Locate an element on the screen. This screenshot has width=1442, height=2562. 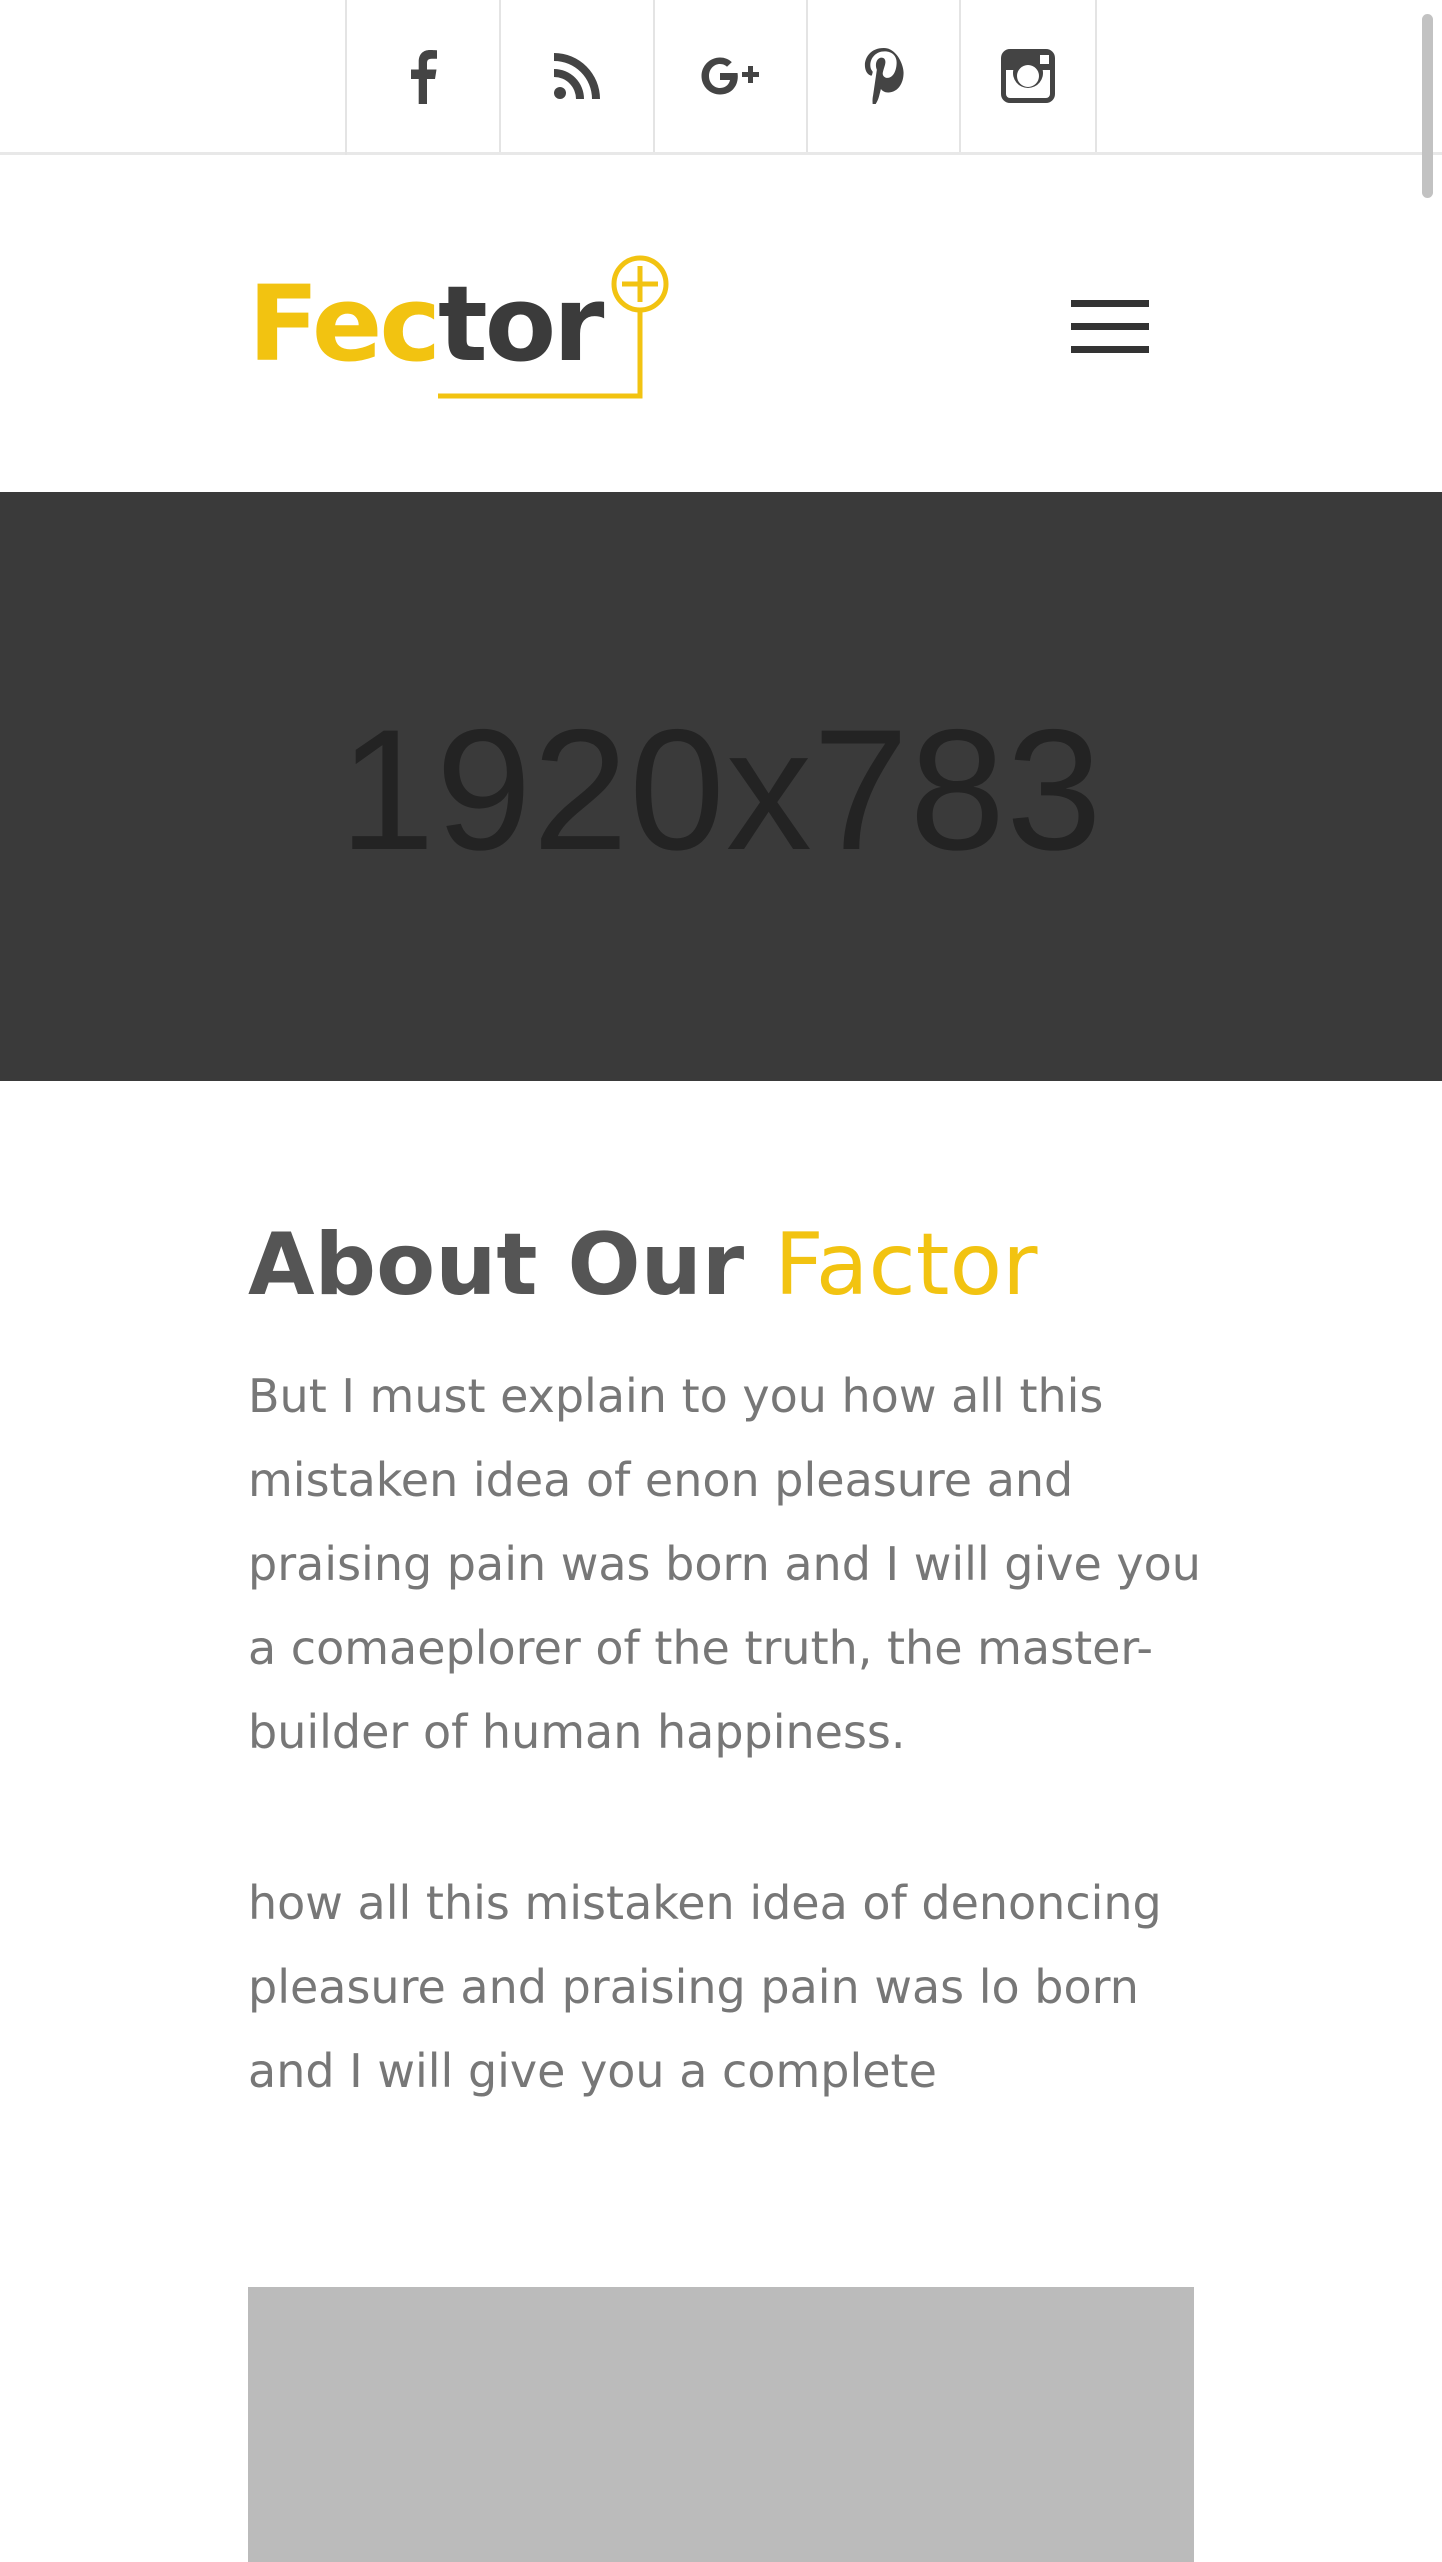
about-heading: About Our Factor is located at coordinates (642, 1265).